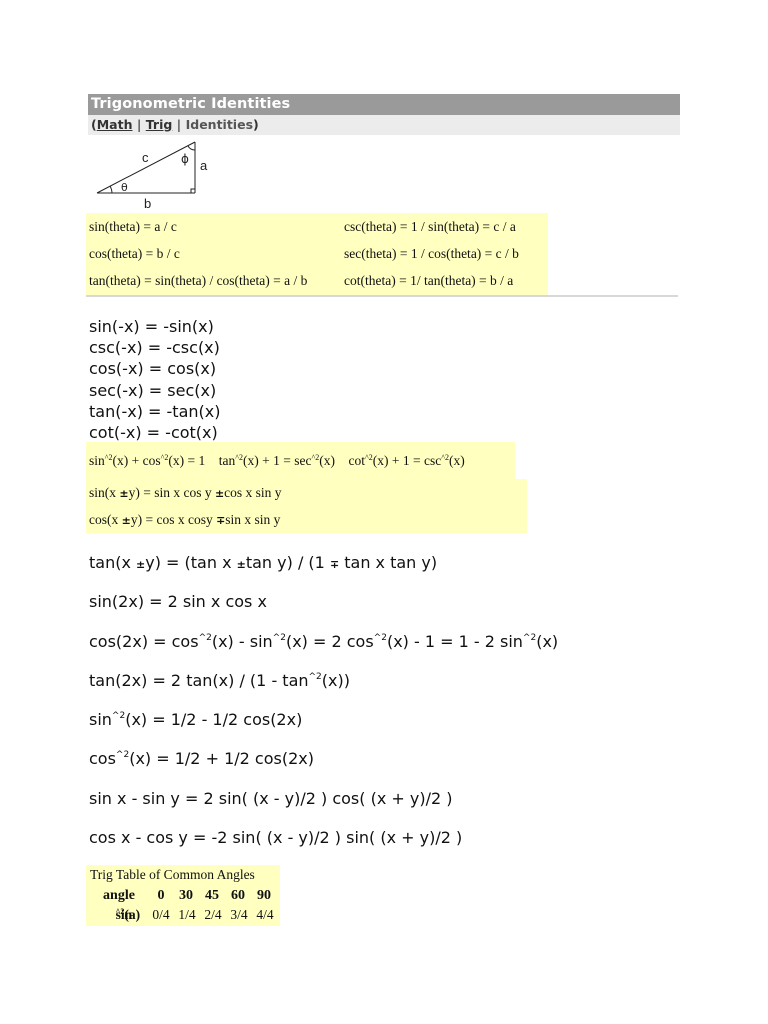 The height and width of the screenshot is (1024, 768). I want to click on right-triangle-diagram: c a b θ ϕ, so click(152, 175).